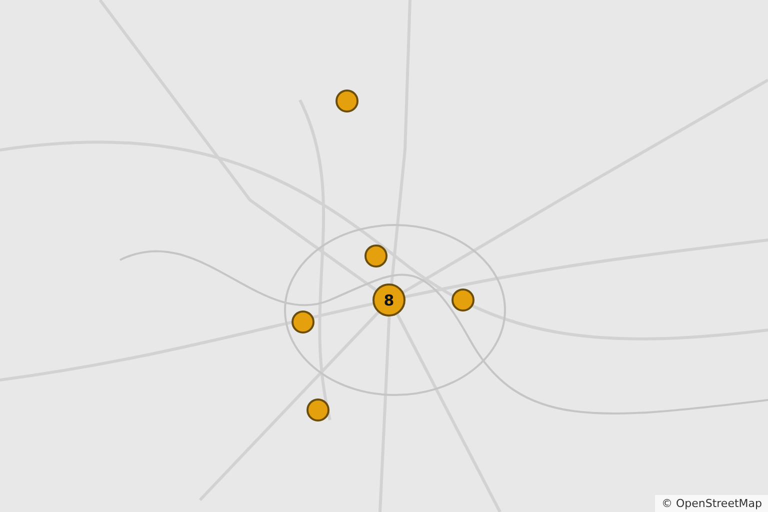 This screenshot has width=768, height=512. I want to click on cluster-marker: 8, so click(389, 300).